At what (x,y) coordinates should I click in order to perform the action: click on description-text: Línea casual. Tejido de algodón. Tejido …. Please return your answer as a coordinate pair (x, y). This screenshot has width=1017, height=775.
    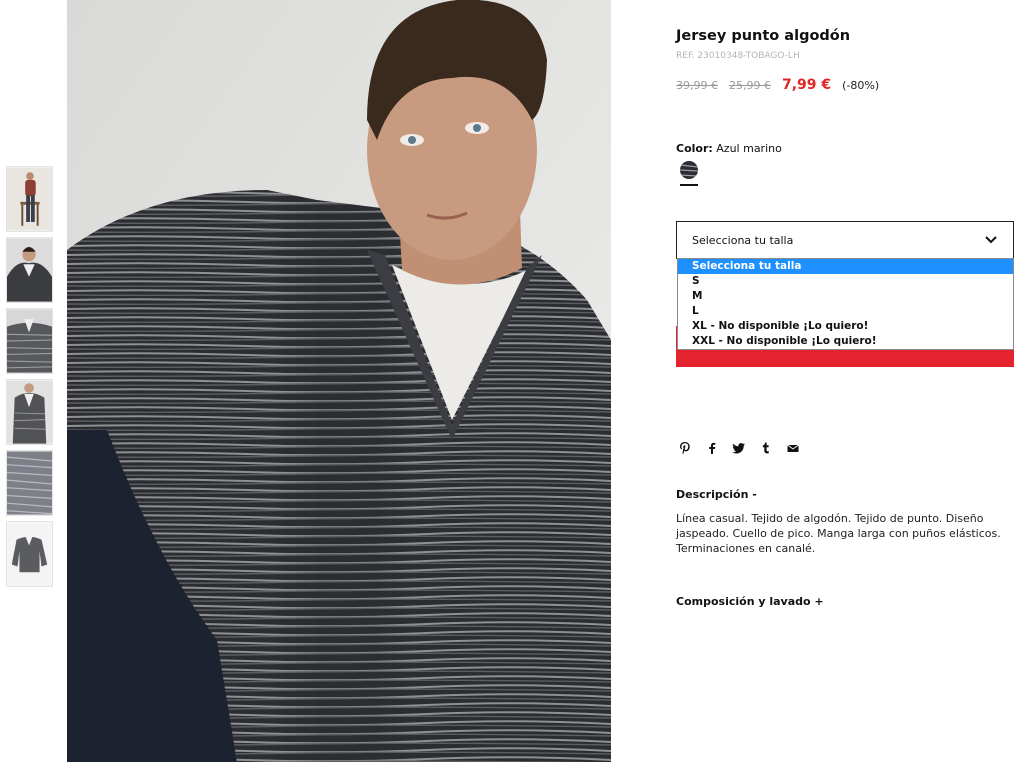
    Looking at the image, I should click on (838, 533).